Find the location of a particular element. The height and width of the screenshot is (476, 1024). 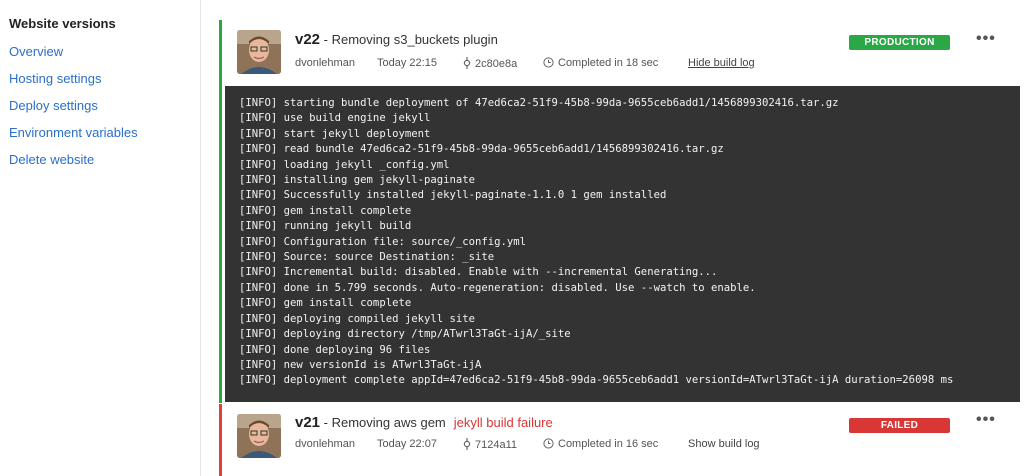

sidebar-title: Website versions is located at coordinates (62, 23).